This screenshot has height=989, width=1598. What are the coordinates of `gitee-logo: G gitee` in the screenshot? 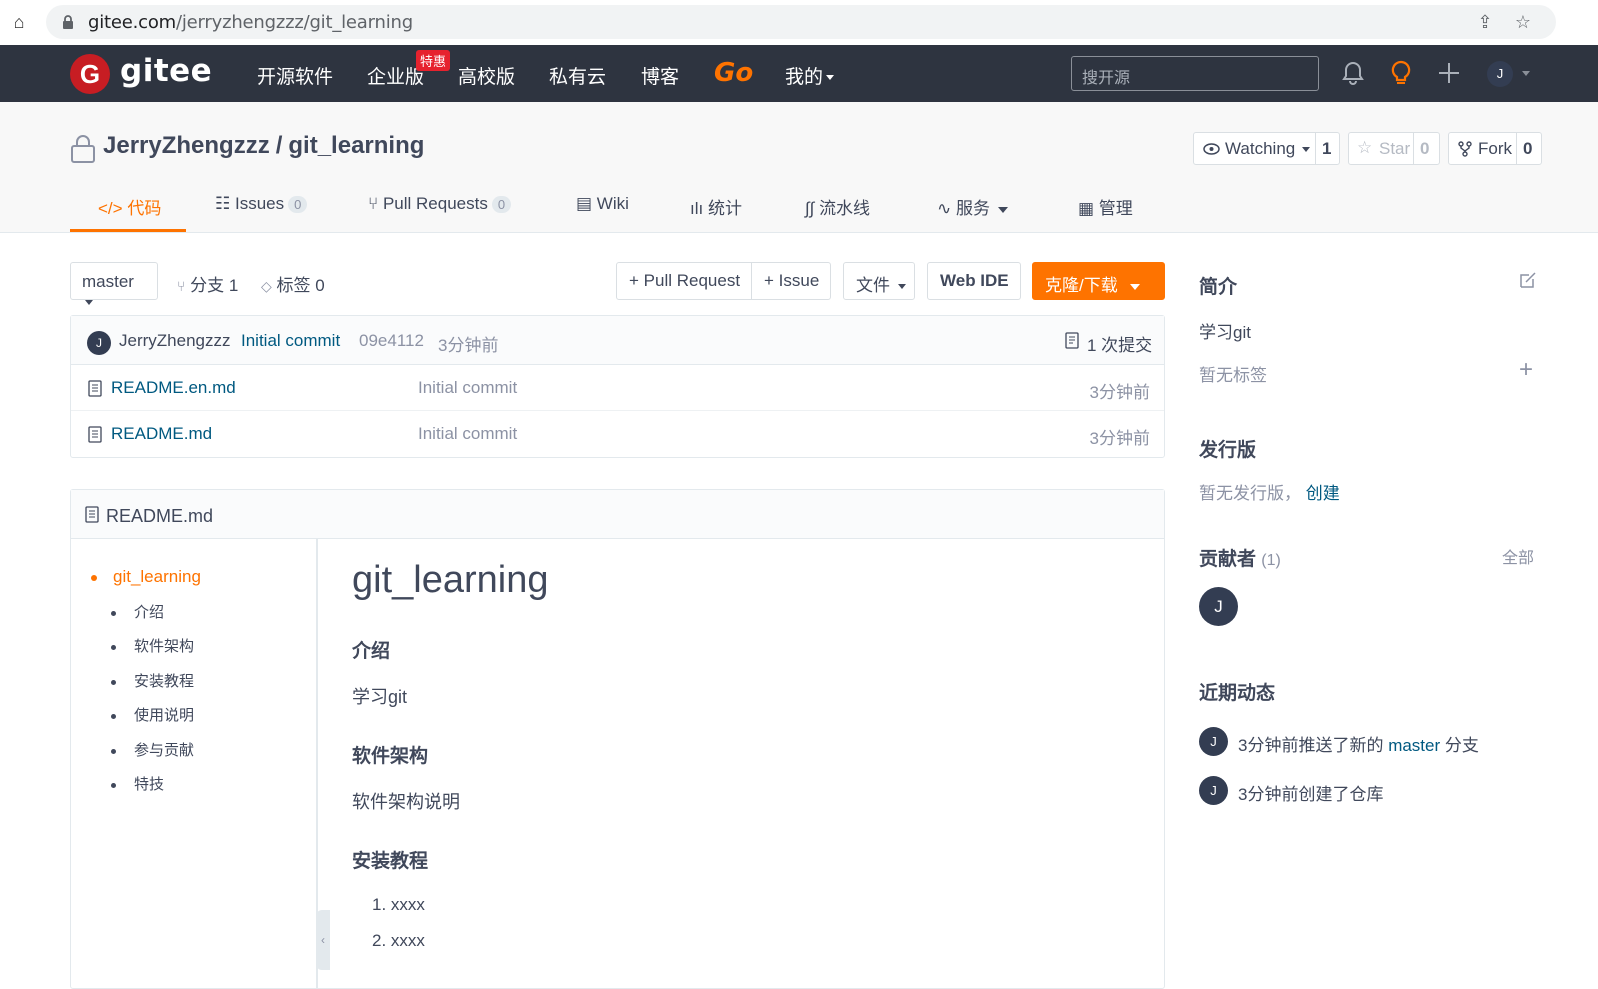 It's located at (142, 74).